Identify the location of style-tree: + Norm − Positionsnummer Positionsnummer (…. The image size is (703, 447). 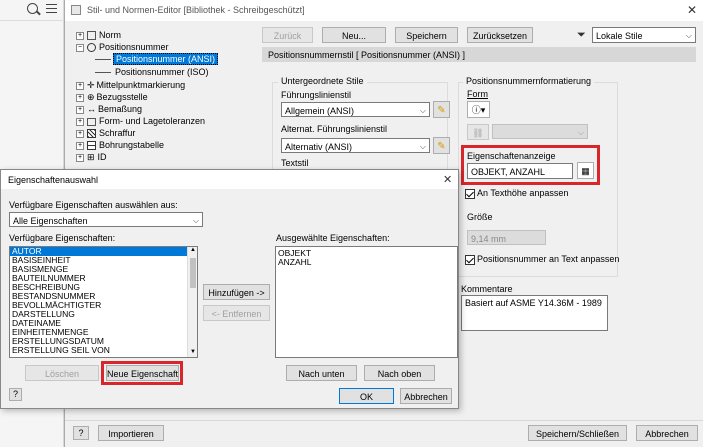
(164, 102).